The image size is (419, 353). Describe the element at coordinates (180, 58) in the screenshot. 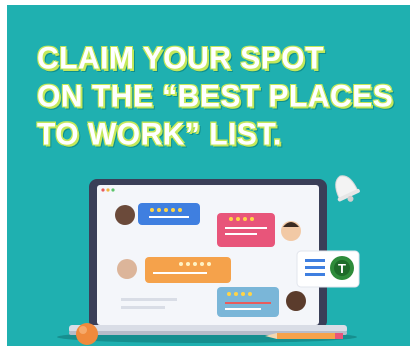

I see `headline-line-1: CLAIM YOUR SPOT` at that location.